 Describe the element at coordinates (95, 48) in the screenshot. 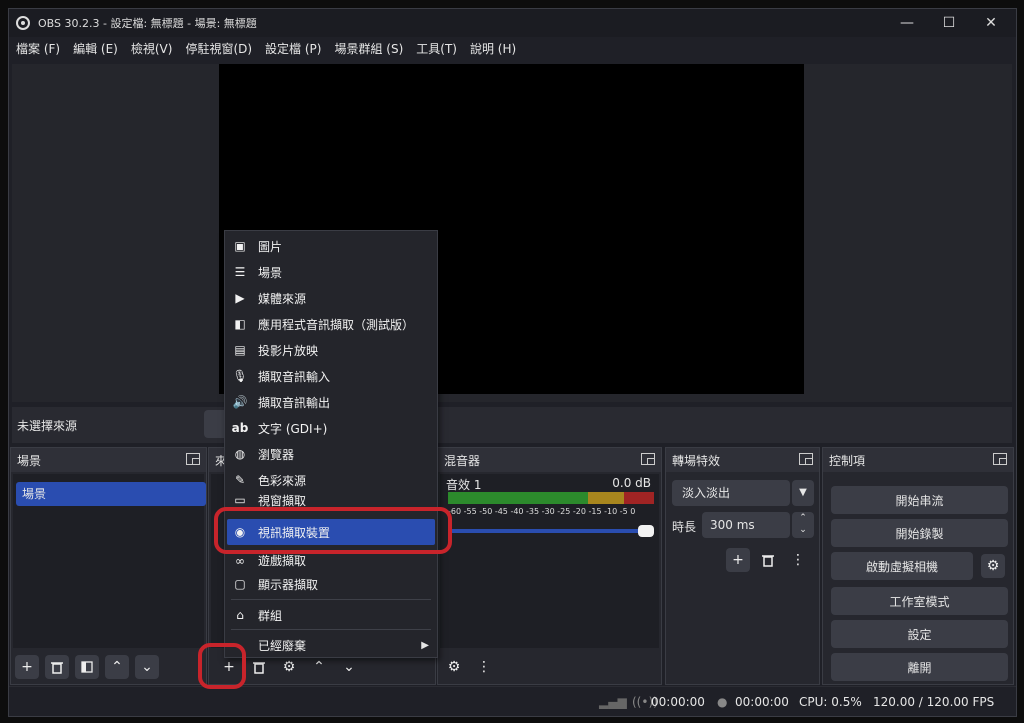

I see `menu-edit: 編輯 (E)` at that location.